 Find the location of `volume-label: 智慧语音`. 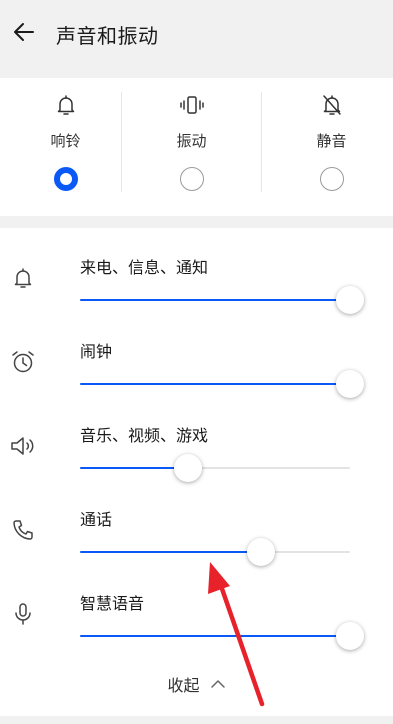

volume-label: 智慧语音 is located at coordinates (112, 603).